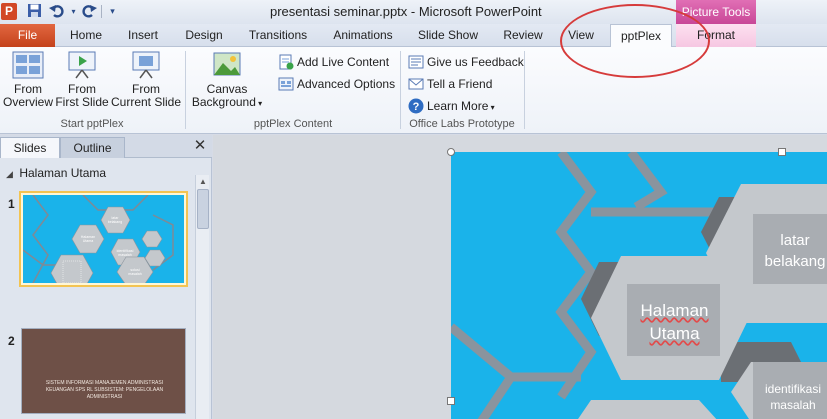 This screenshot has height=419, width=827. What do you see at coordinates (143, 35) in the screenshot?
I see `tab-insert: Insert` at bounding box center [143, 35].